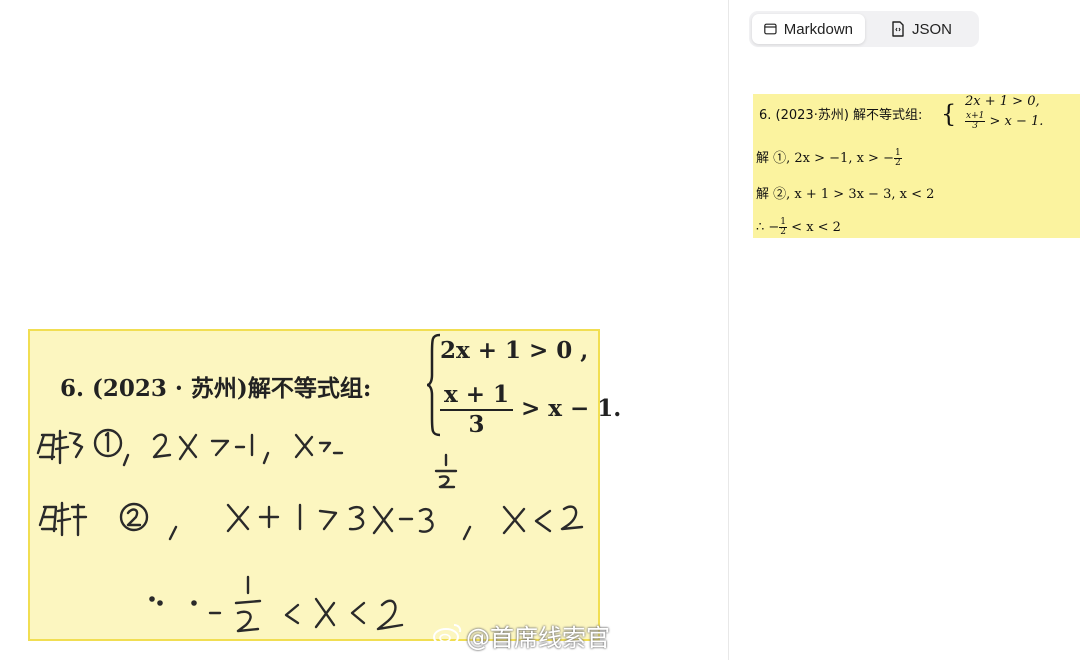 This screenshot has width=1080, height=660. Describe the element at coordinates (770, 29) in the screenshot. I see `window-icon` at that location.